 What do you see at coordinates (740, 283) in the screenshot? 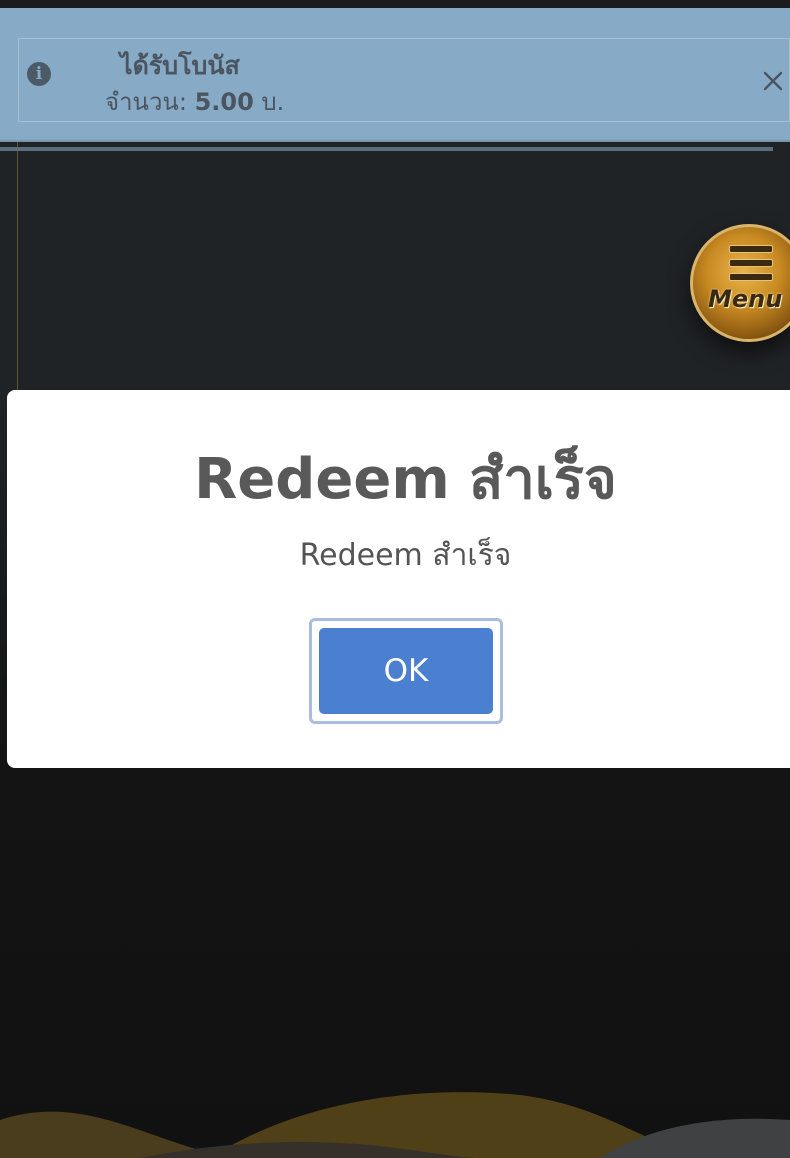
I see `menu-button: Menu` at bounding box center [740, 283].